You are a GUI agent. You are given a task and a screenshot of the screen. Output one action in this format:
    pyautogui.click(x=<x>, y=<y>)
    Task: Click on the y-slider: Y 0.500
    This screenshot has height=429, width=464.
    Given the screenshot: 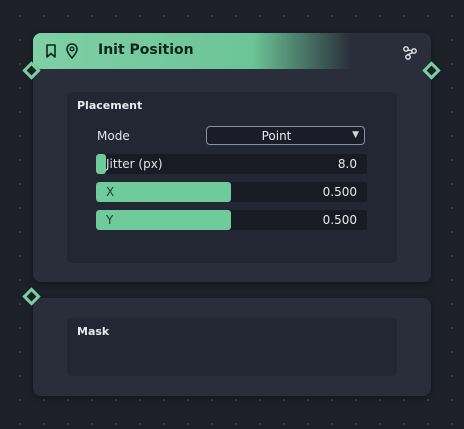 What is the action you would take?
    pyautogui.click(x=231, y=220)
    